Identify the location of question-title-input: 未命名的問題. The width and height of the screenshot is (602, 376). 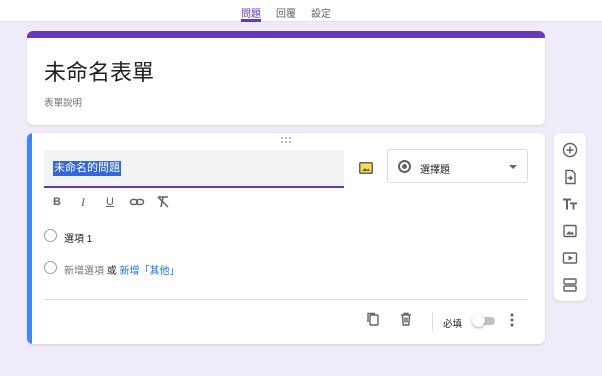
(194, 169).